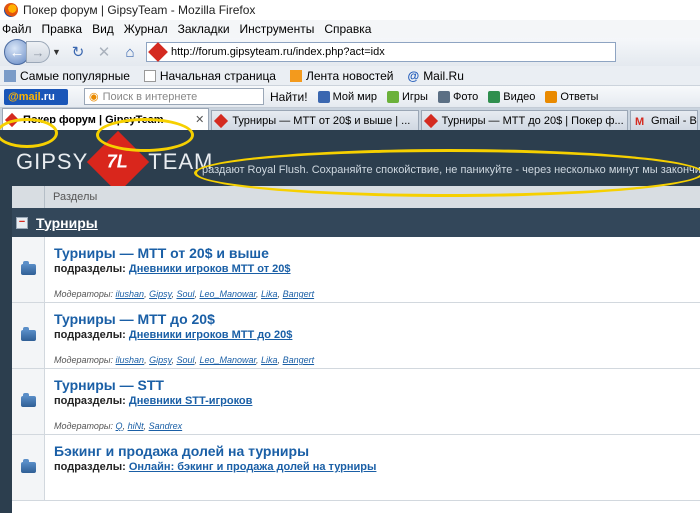  Describe the element at coordinates (17, 52) in the screenshot. I see `arrow-left-icon: ←` at that location.